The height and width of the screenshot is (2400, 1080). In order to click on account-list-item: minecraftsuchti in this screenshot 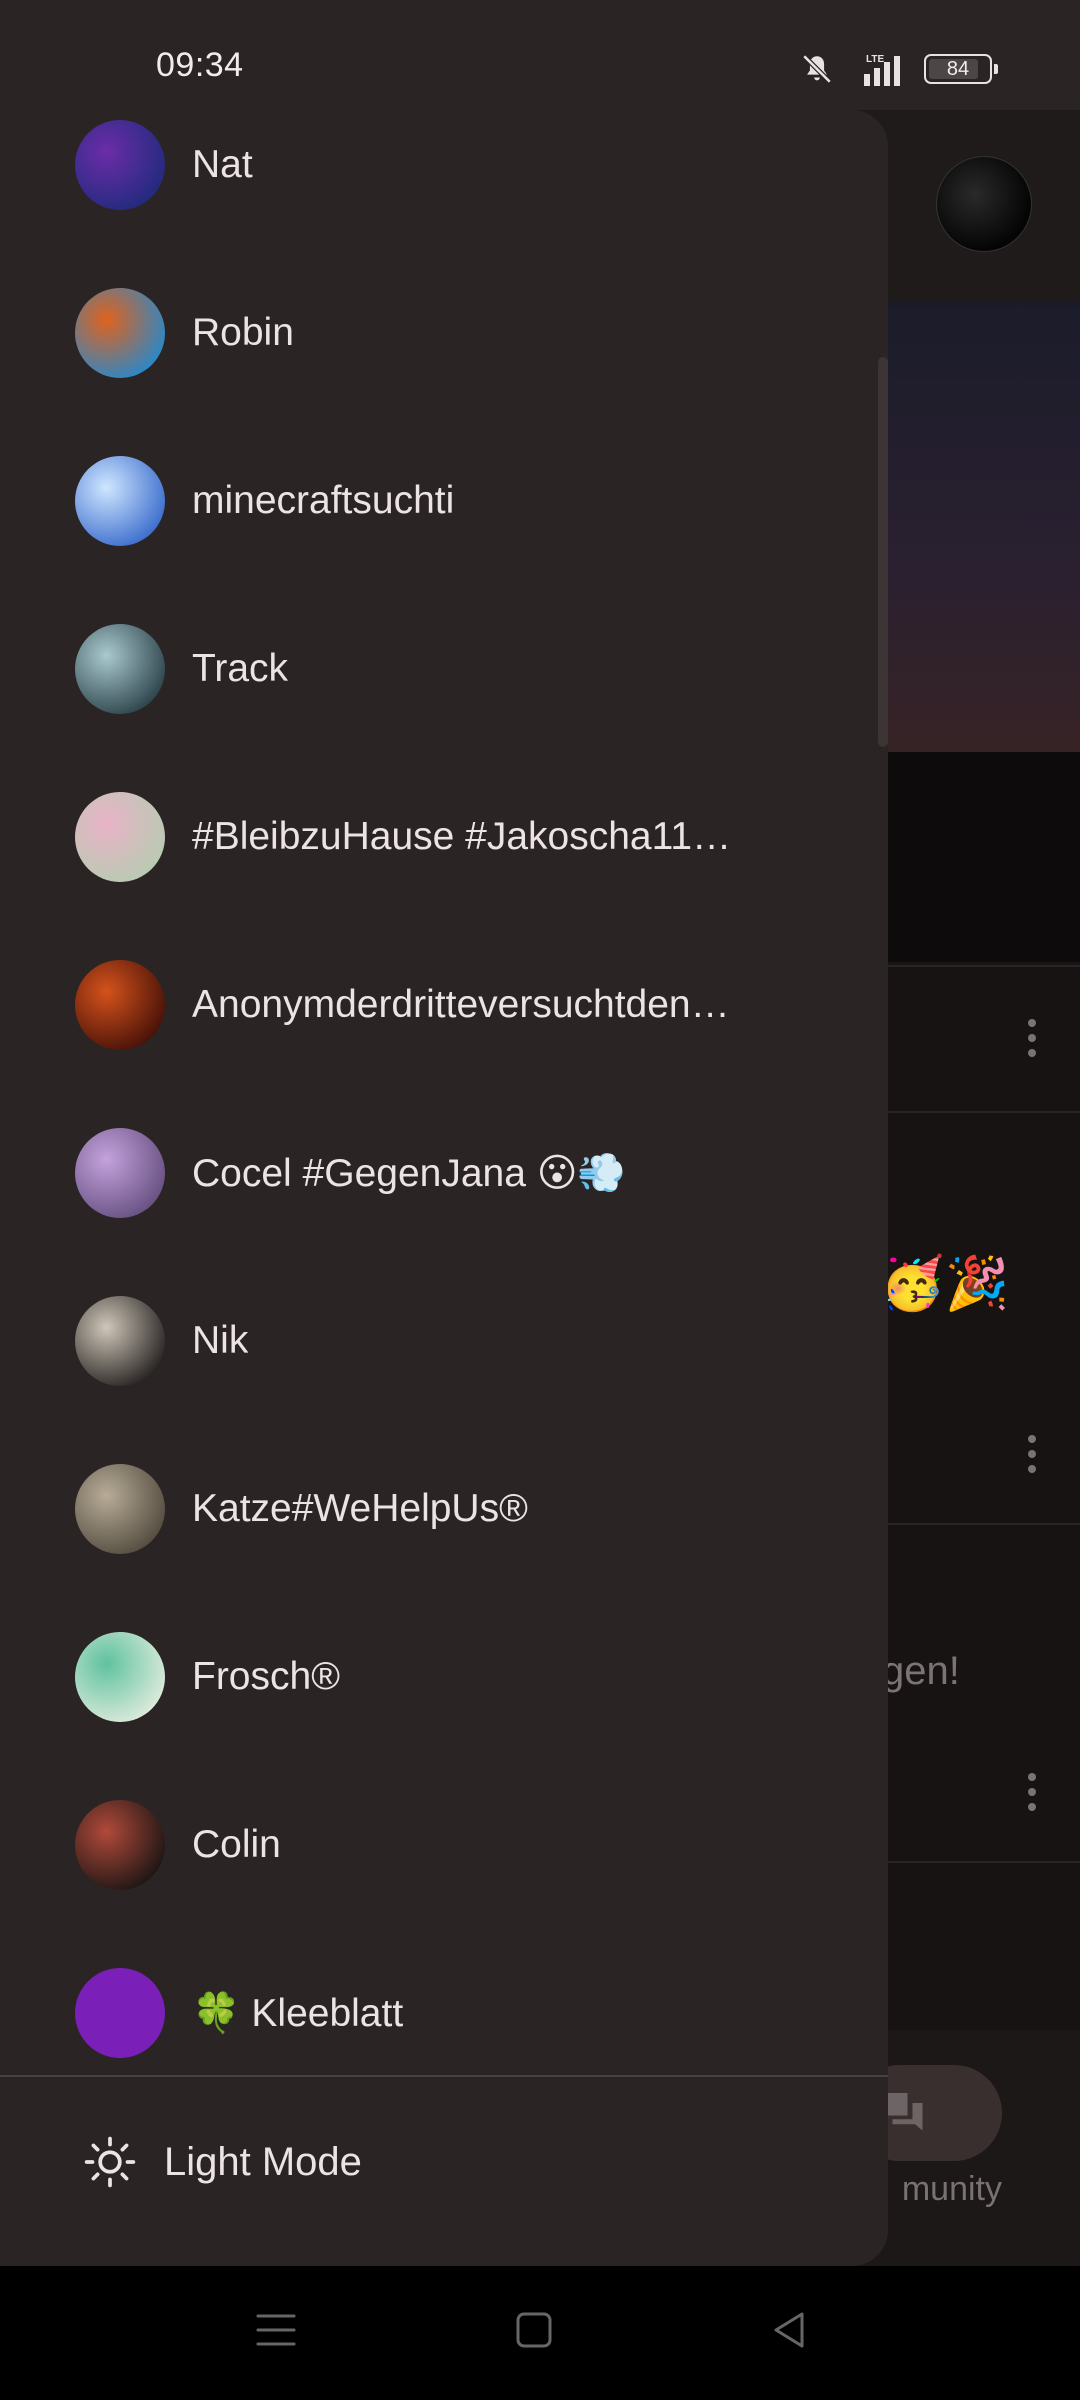, I will do `click(444, 501)`.